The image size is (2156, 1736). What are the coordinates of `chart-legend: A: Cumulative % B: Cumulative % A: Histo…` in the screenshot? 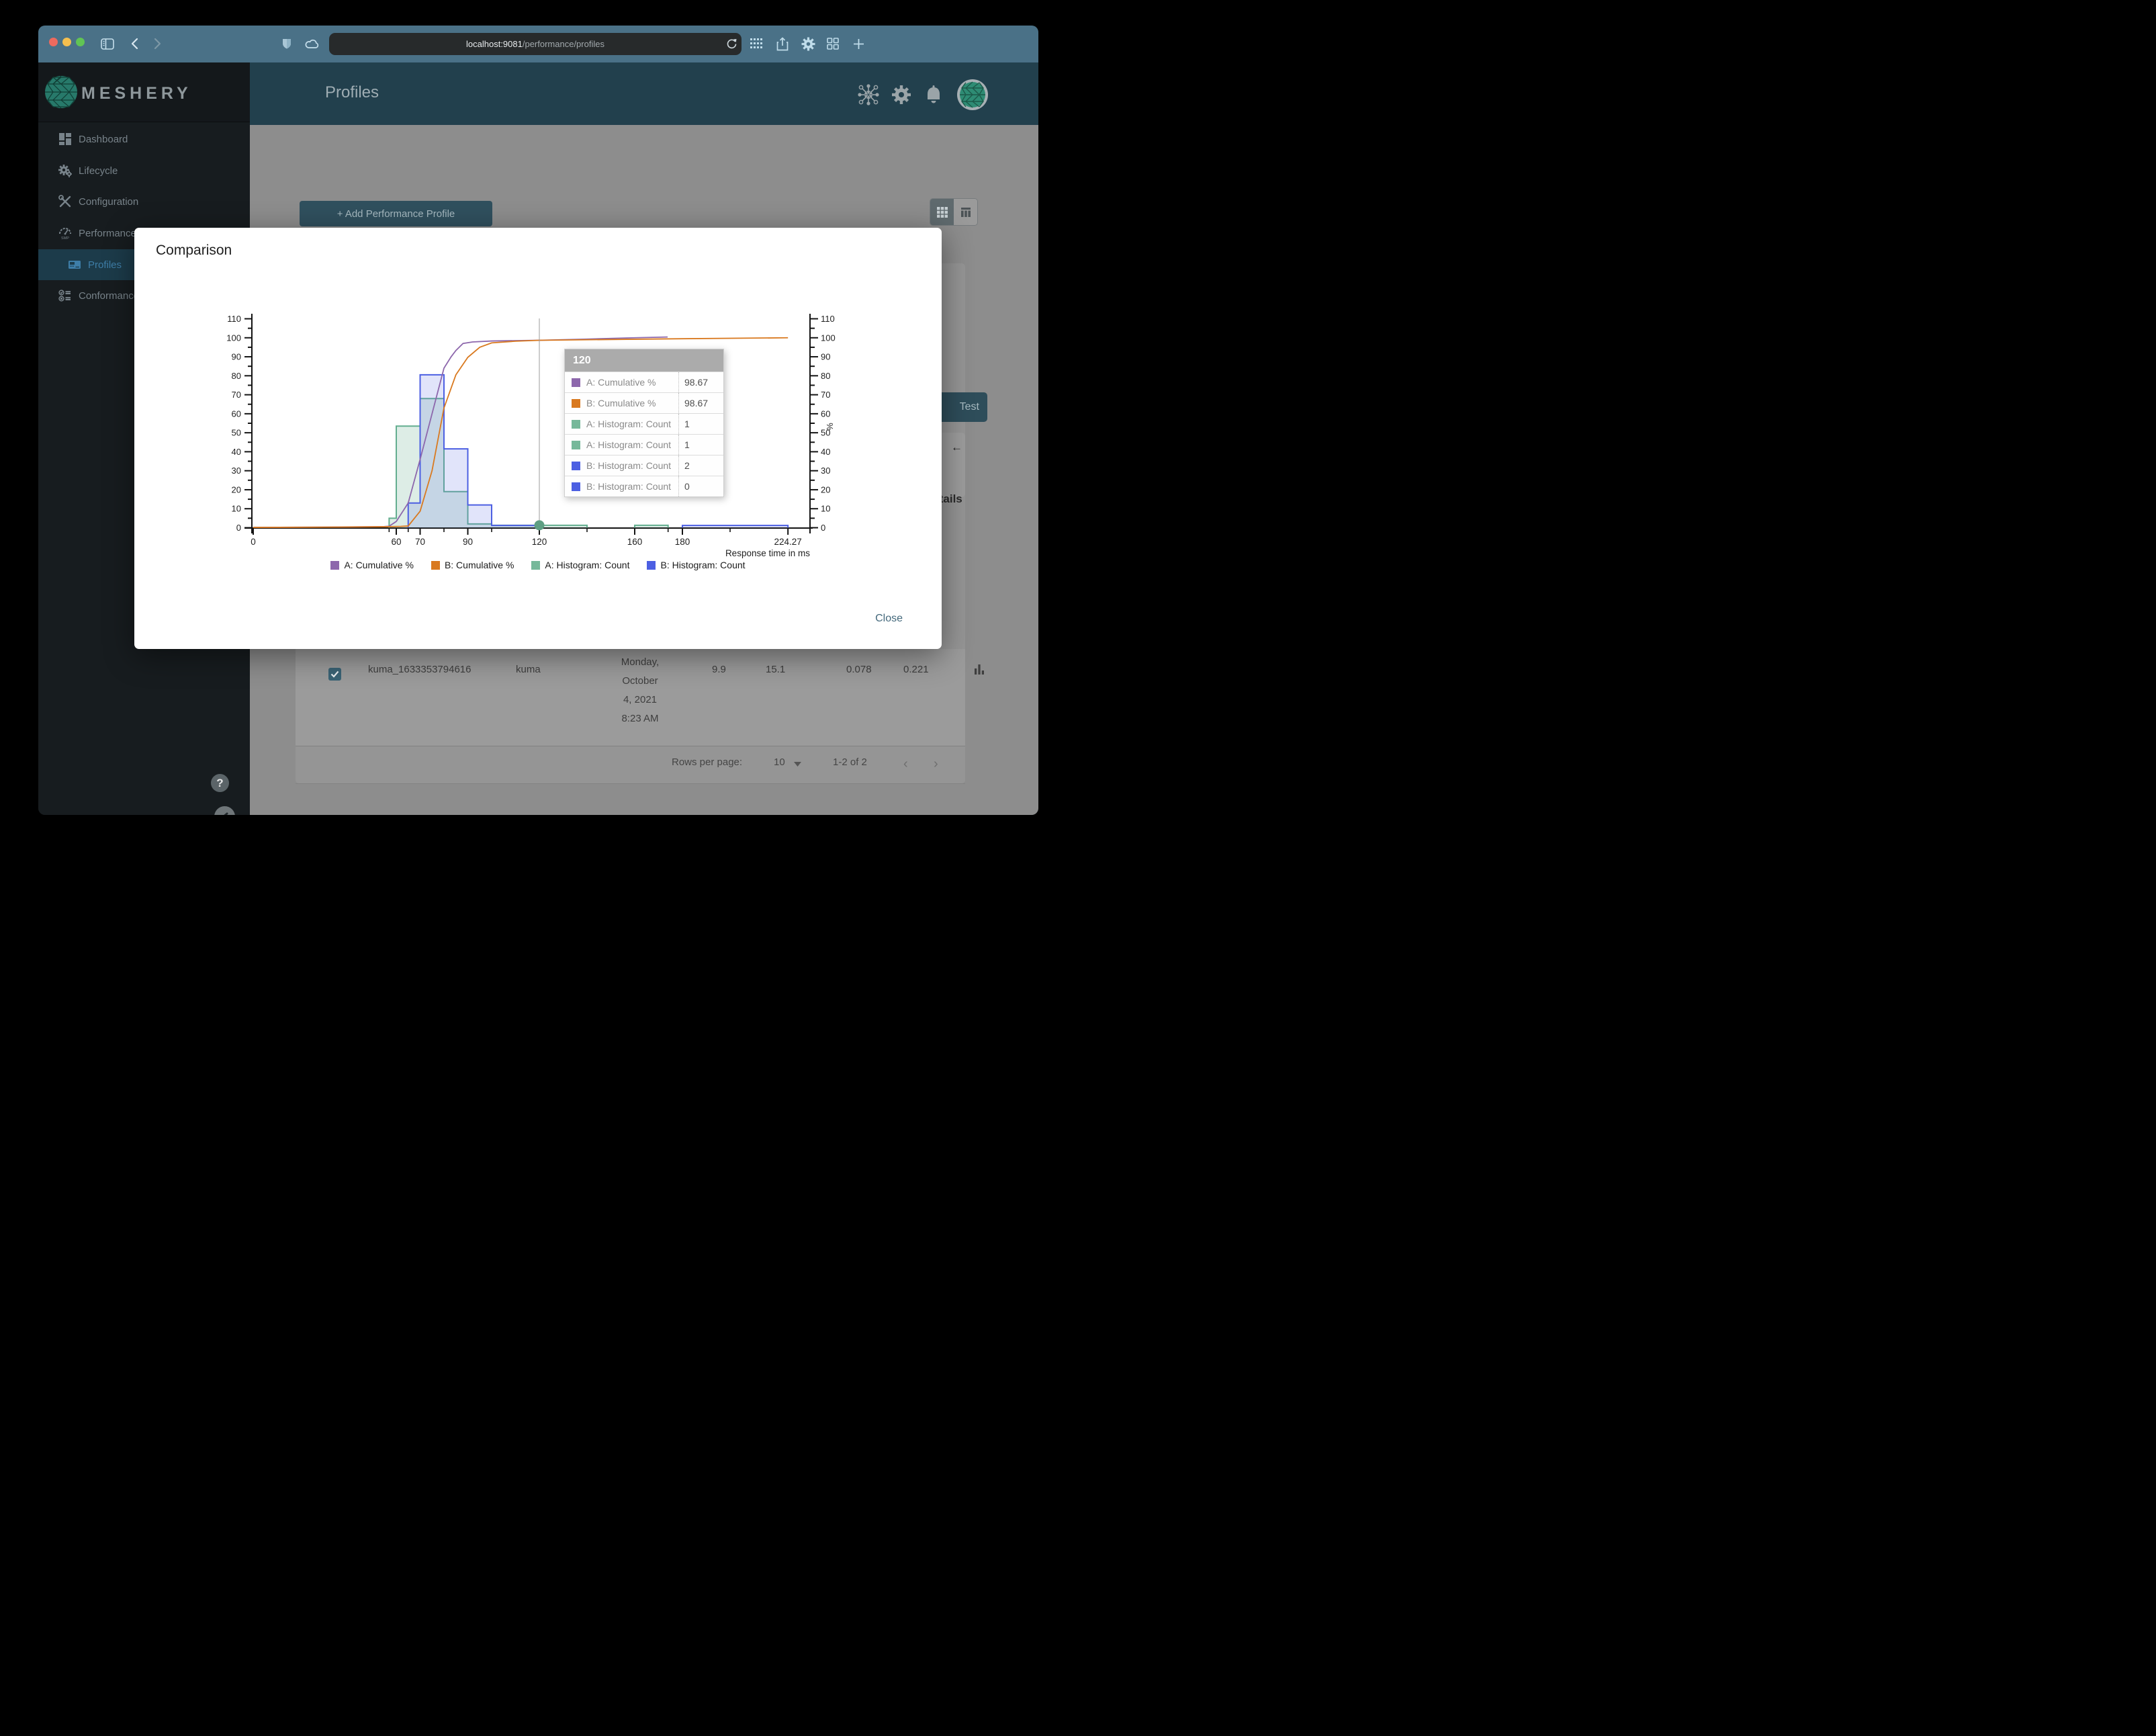 It's located at (538, 565).